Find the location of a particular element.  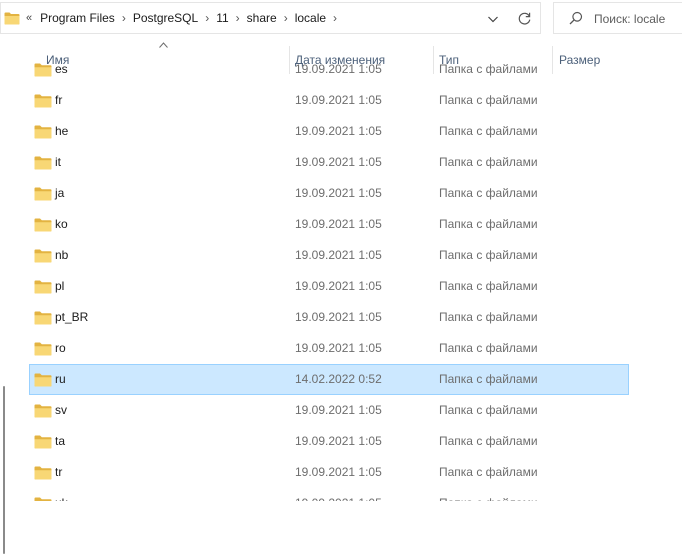

list-item: ko 19.09.2021 1:05 Папка с файлами is located at coordinates (329, 224).